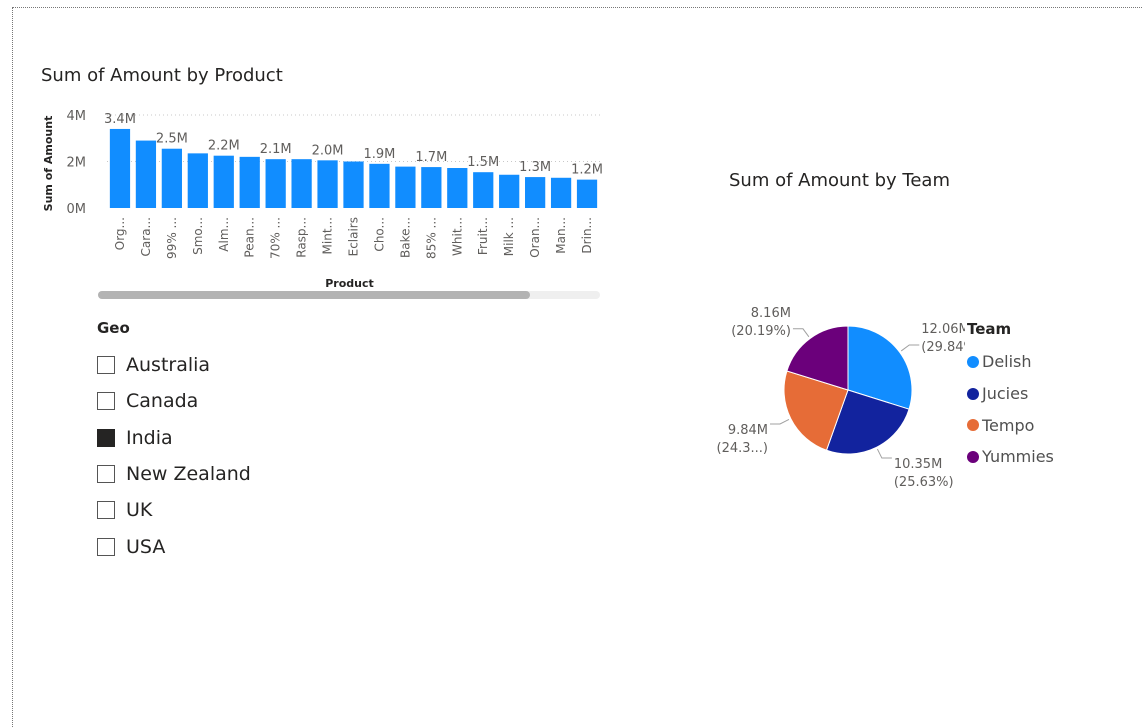 This screenshot has width=1142, height=727. I want to click on legend-item-jucies: Jucies, so click(1010, 394).